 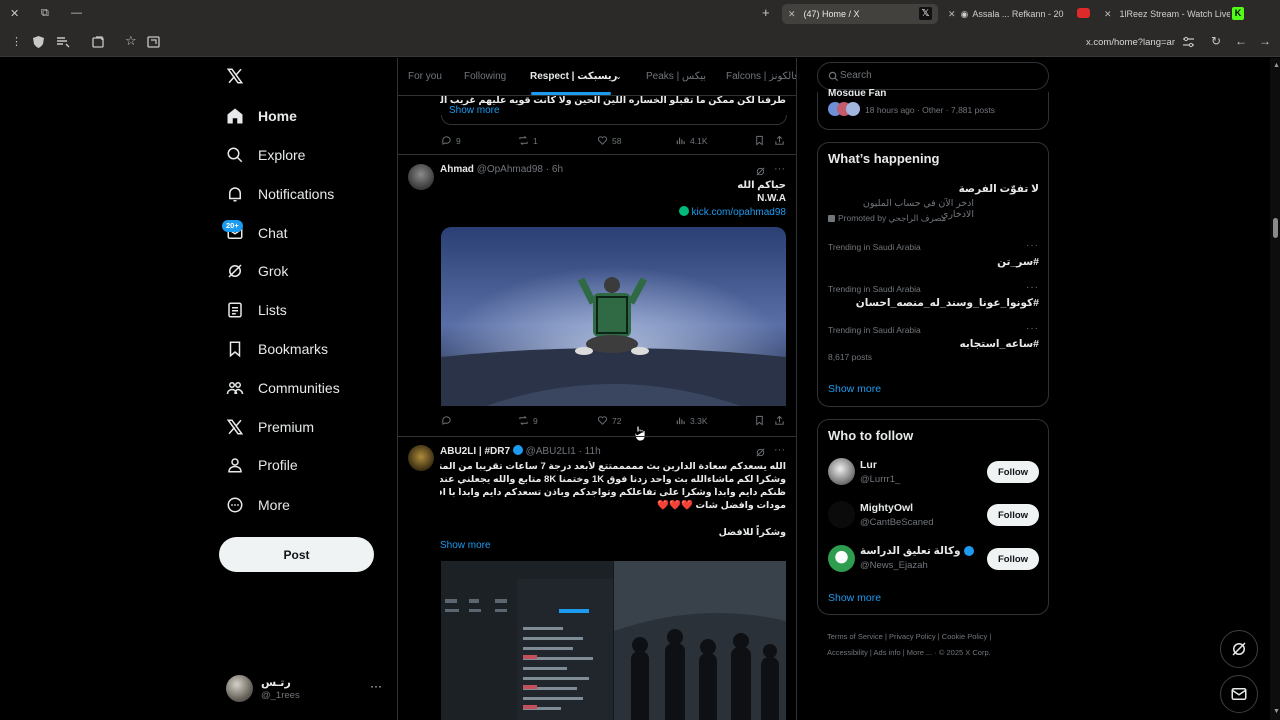 What do you see at coordinates (761, 76) in the screenshot?
I see `tab-falcons: Falcons | فالكونز` at bounding box center [761, 76].